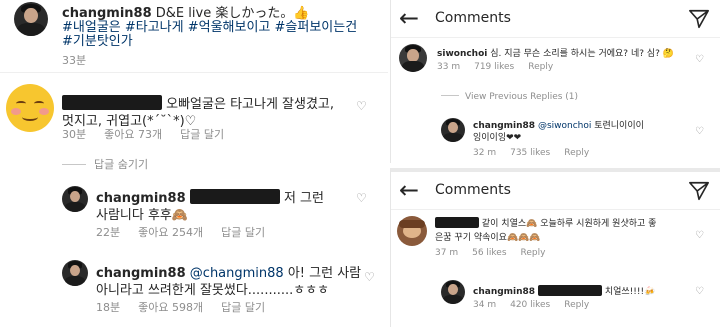 The height and width of the screenshot is (327, 720). I want to click on reply-meta: 22분 좋아요 254개 답글 달기, so click(189, 232).